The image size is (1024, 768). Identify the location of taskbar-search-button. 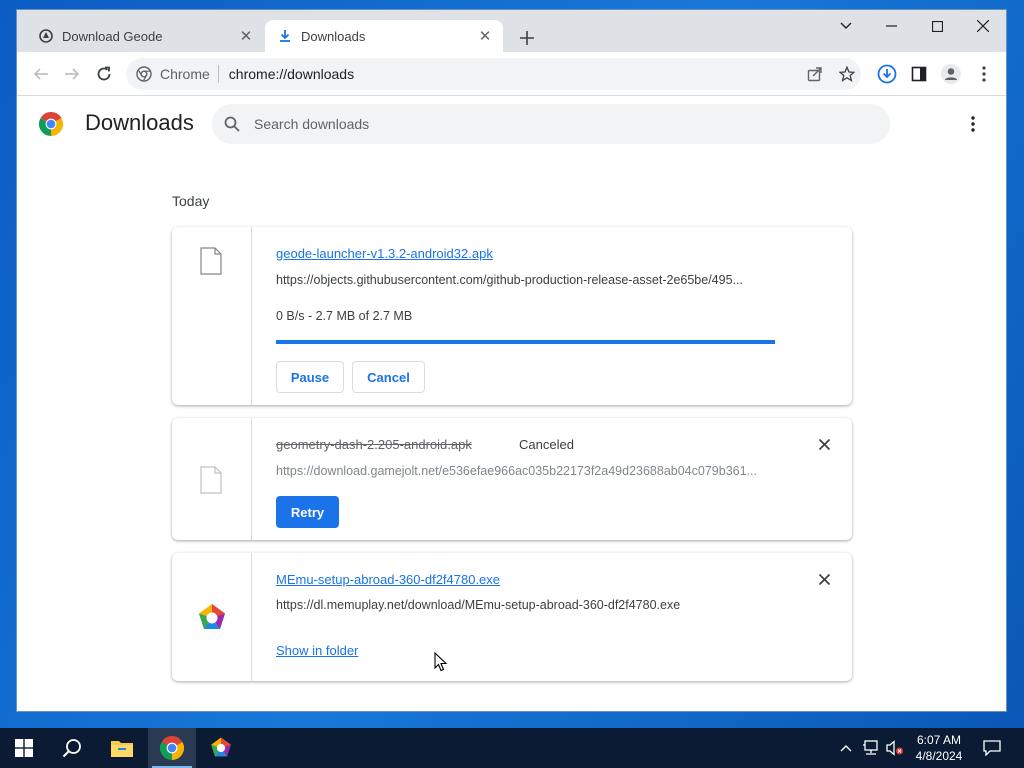
(72, 748).